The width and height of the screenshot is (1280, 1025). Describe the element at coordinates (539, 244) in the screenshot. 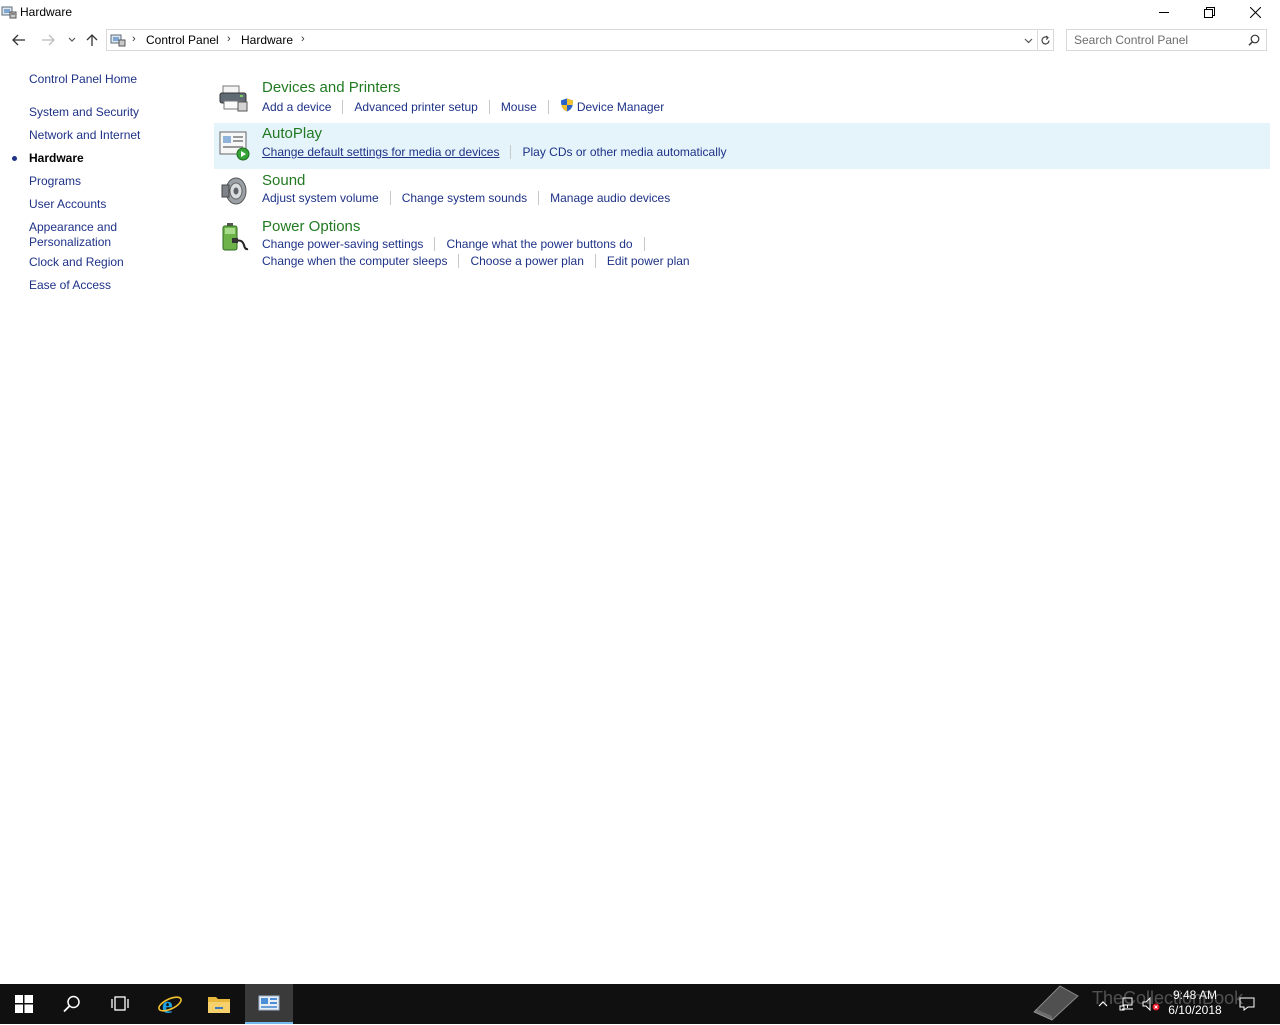

I see `change-power-buttons-link: Change what the power buttons do` at that location.